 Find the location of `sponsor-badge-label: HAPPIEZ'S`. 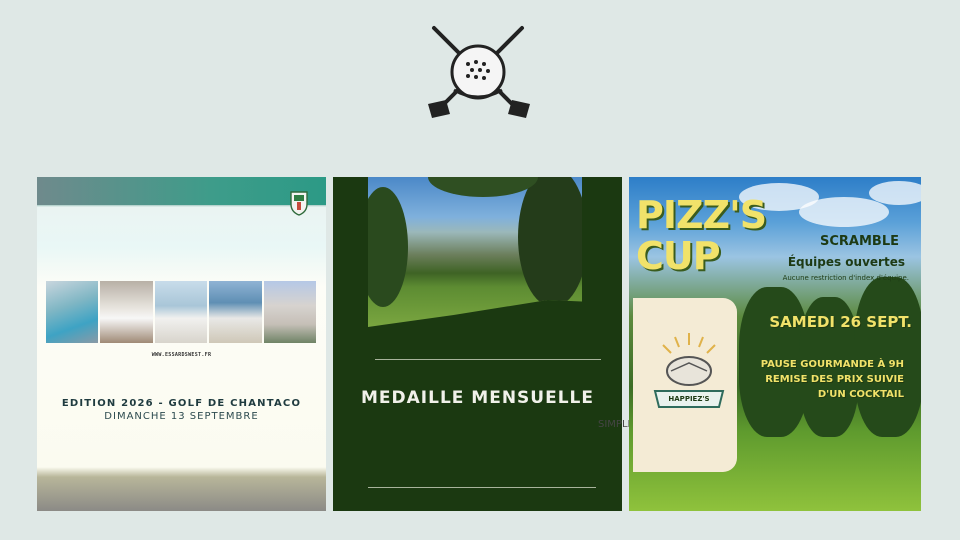

sponsor-badge-label: HAPPIEZ'S is located at coordinates (689, 399).